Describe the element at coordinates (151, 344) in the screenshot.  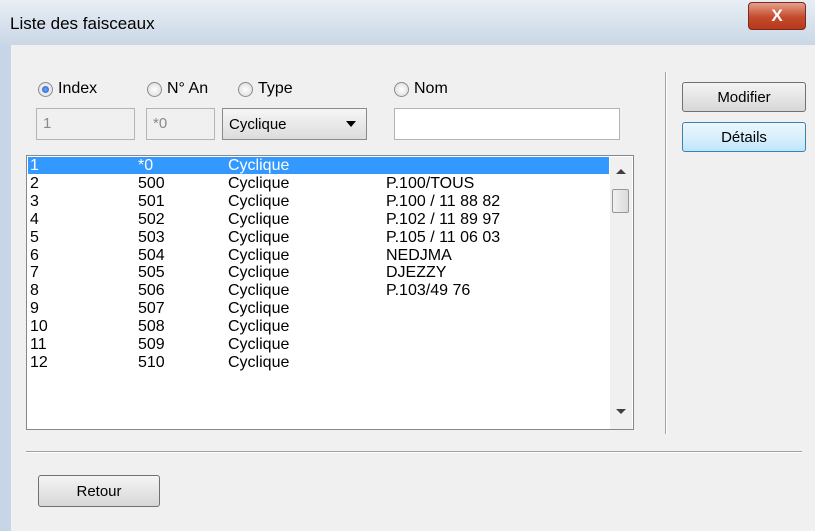
I see `cell-nan: 509` at that location.